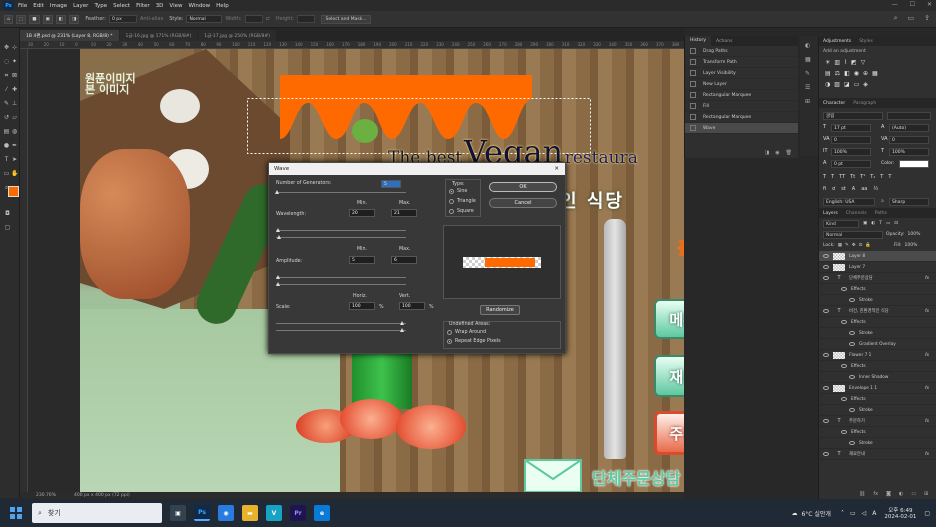 This screenshot has width=936, height=527. Describe the element at coordinates (877, 377) in the screenshot. I see `layer-effect-row: Inner Shadow` at that location.